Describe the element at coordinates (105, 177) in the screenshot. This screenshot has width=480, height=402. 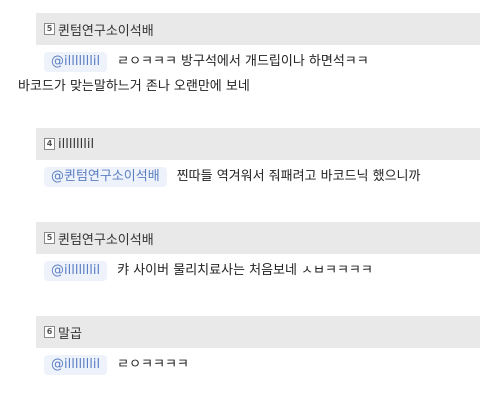
I see `mention-tag: @퀸텀연구소이석배` at that location.